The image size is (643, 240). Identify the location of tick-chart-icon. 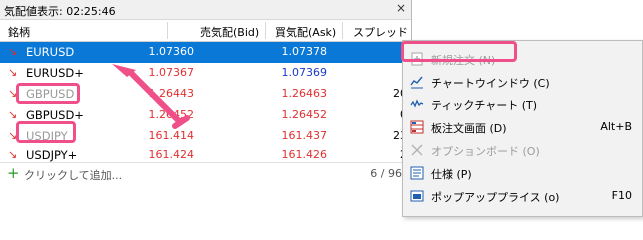
(417, 104).